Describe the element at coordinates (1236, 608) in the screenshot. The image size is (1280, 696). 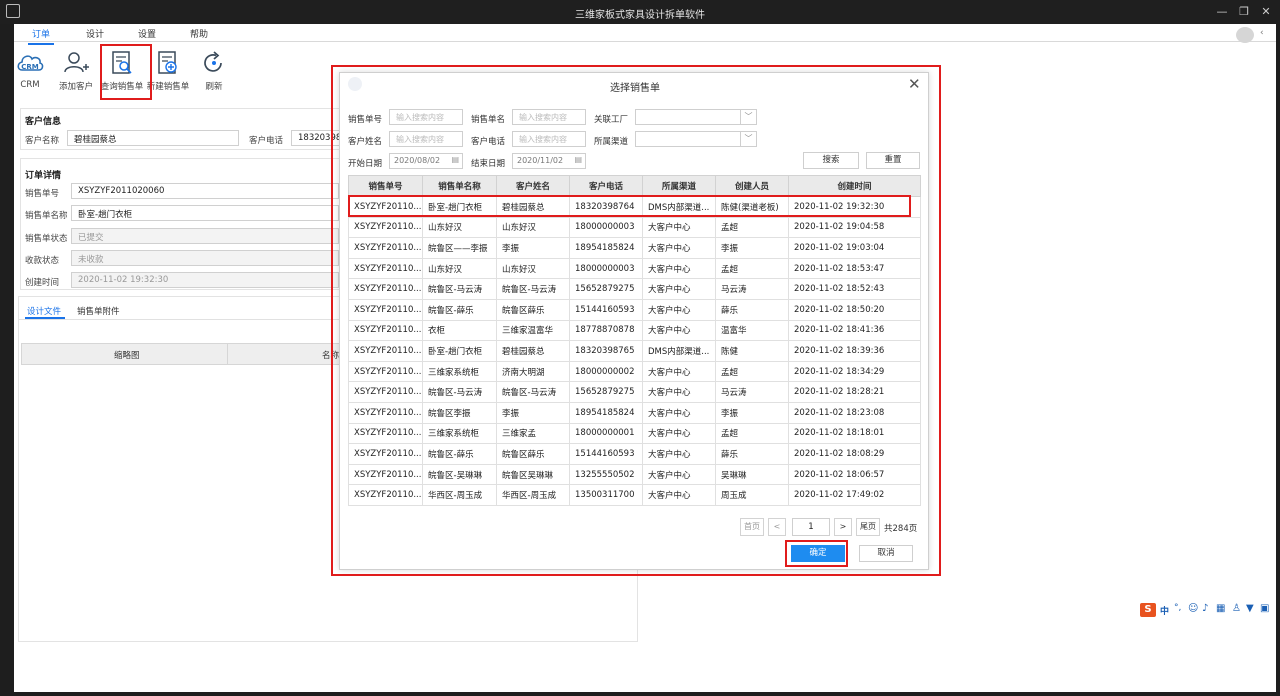
I see `skin-icon: ♙` at that location.